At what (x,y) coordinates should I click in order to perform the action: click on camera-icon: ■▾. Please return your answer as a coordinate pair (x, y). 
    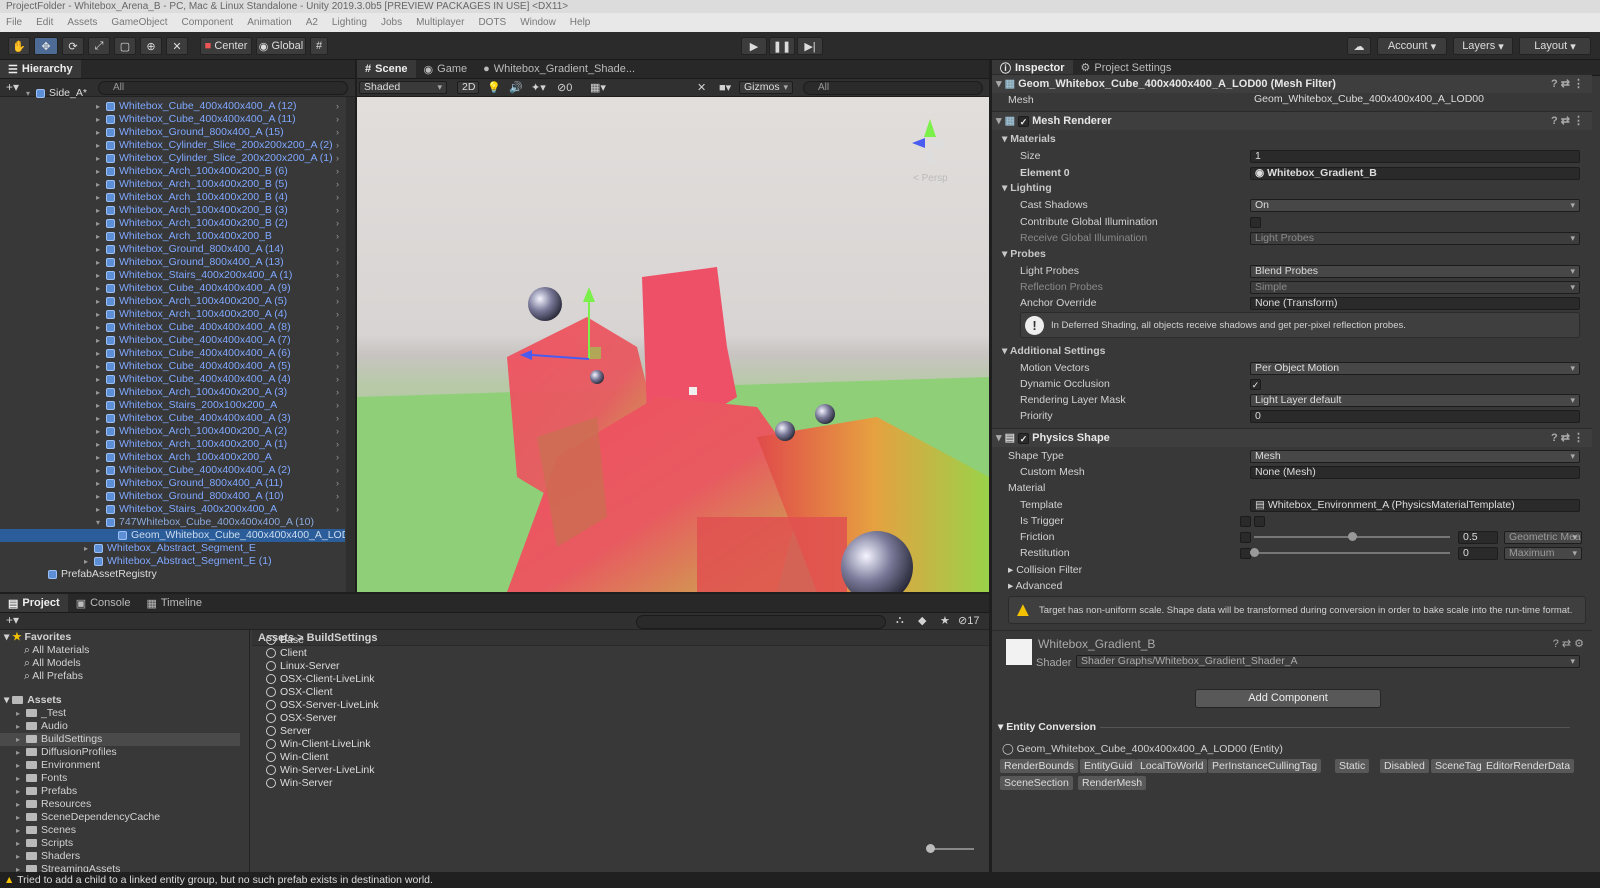
    Looking at the image, I should click on (725, 87).